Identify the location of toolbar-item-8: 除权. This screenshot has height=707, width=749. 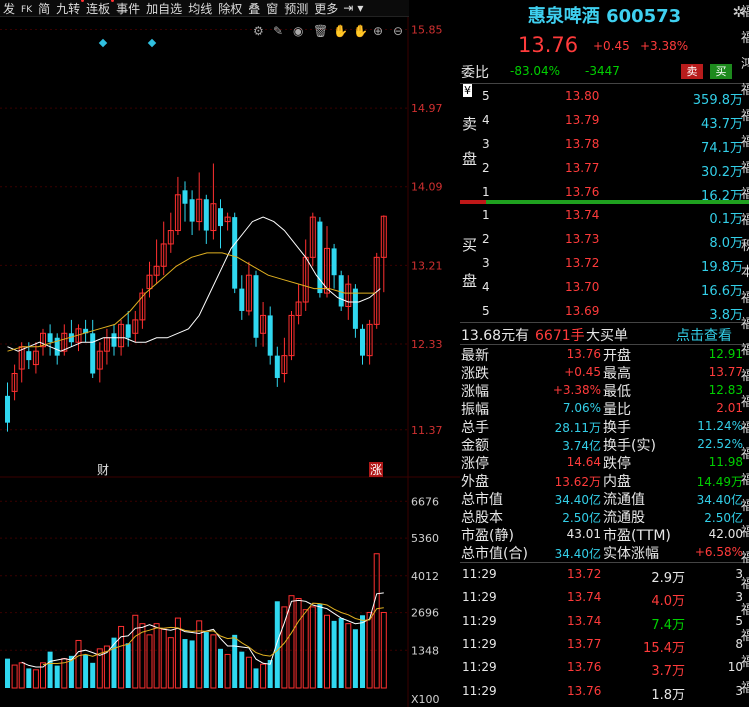
(230, 8).